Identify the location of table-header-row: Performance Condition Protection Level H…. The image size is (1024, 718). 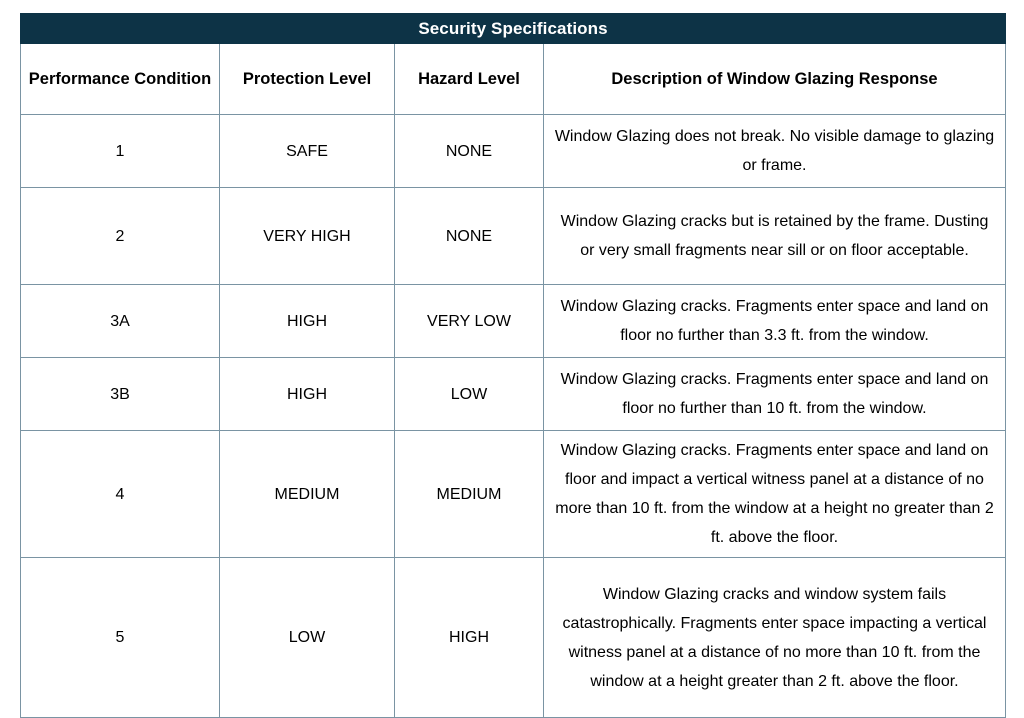
(513, 79).